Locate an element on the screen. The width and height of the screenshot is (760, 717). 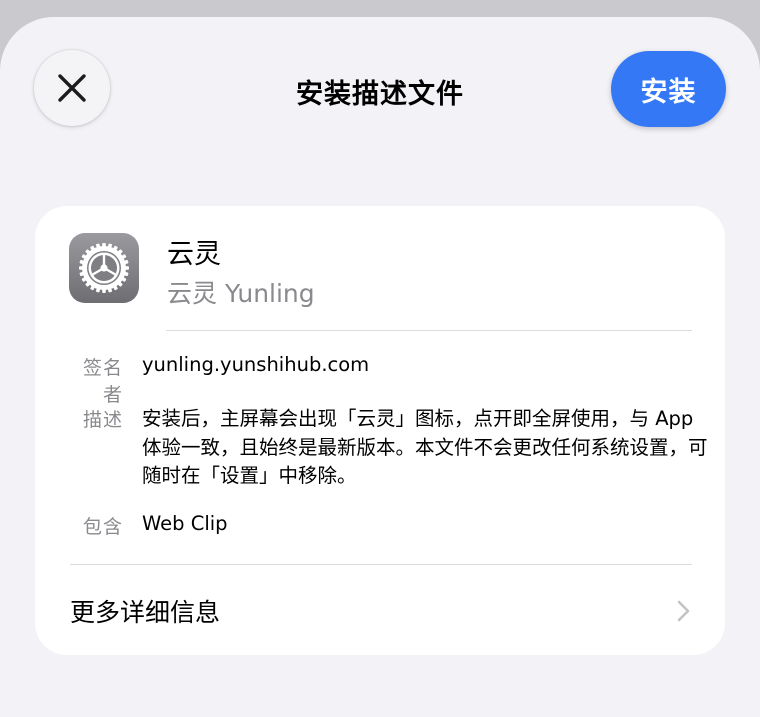
profile-subtitle: 云灵 Yunling is located at coordinates (241, 293).